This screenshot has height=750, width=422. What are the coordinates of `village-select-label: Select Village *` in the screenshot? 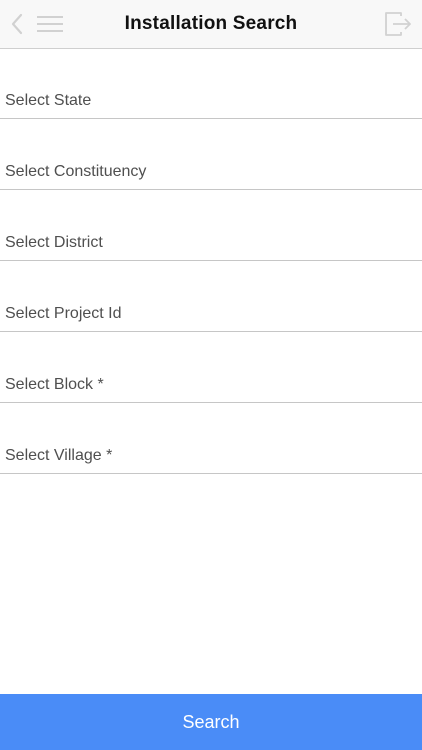 It's located at (59, 455).